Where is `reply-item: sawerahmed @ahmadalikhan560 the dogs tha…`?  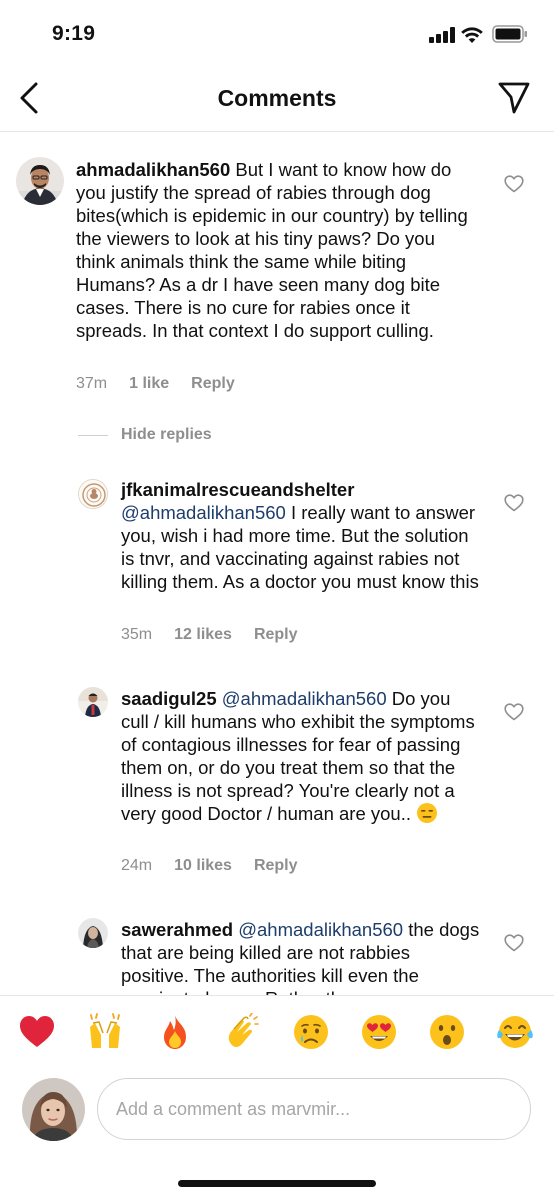
reply-item: sawerahmed @ahmadalikhan560 the dogs tha… is located at coordinates (277, 954).